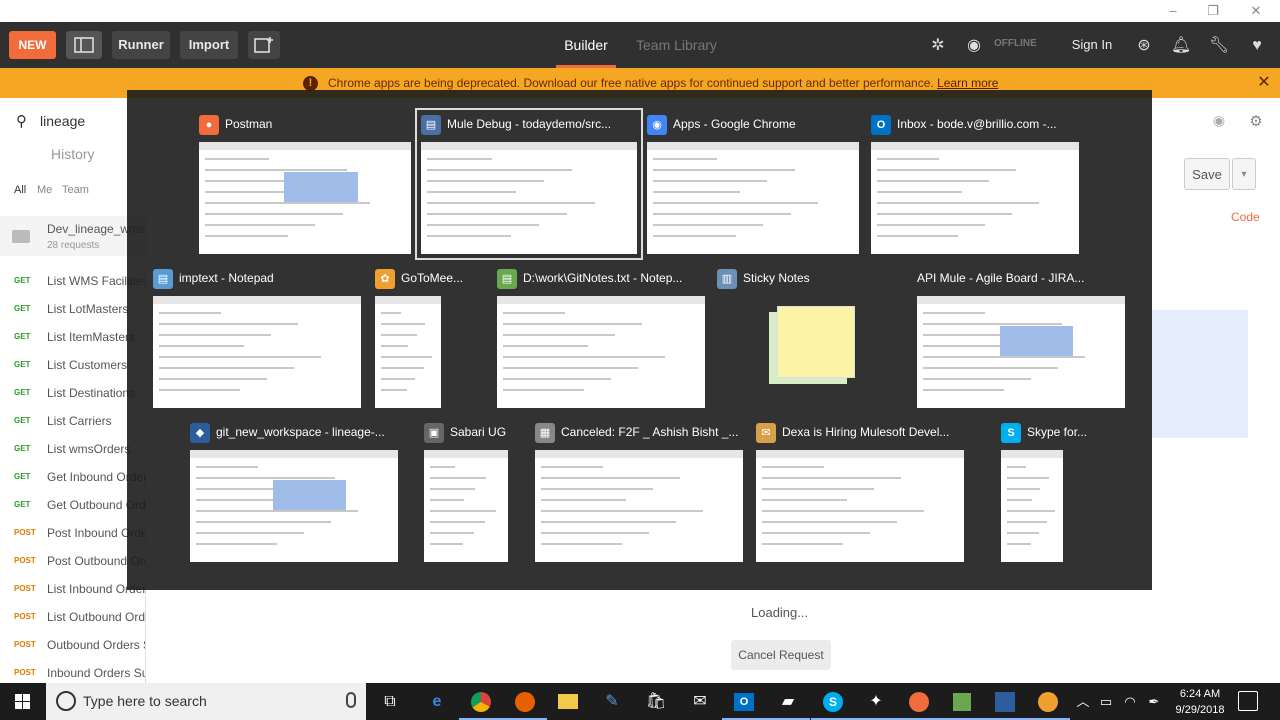 This screenshot has height=720, width=1280. I want to click on collection-item: Dev_lineage_wms 28 requests, so click(72, 236).